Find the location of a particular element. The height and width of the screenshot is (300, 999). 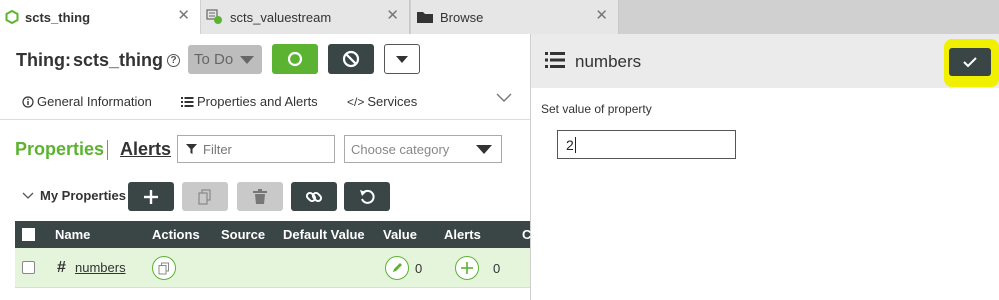

tab-browse: Browse ✕ is located at coordinates (515, 17).